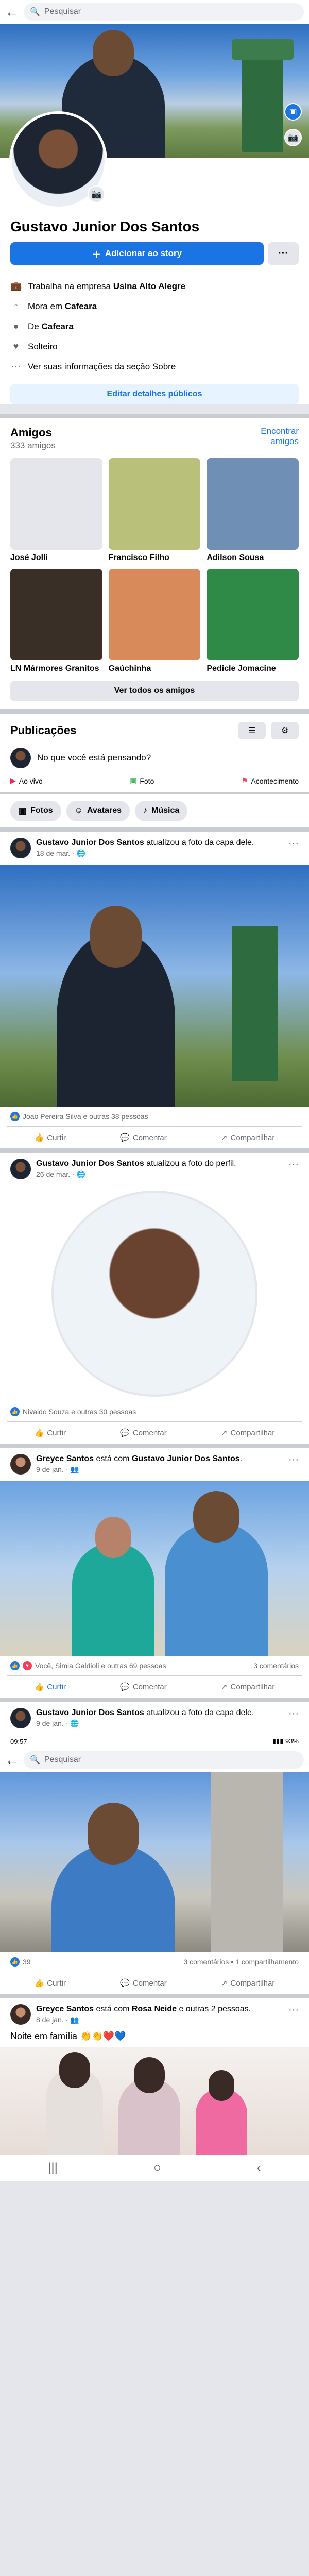  What do you see at coordinates (252, 730) in the screenshot?
I see `filter-icon: ☰` at bounding box center [252, 730].